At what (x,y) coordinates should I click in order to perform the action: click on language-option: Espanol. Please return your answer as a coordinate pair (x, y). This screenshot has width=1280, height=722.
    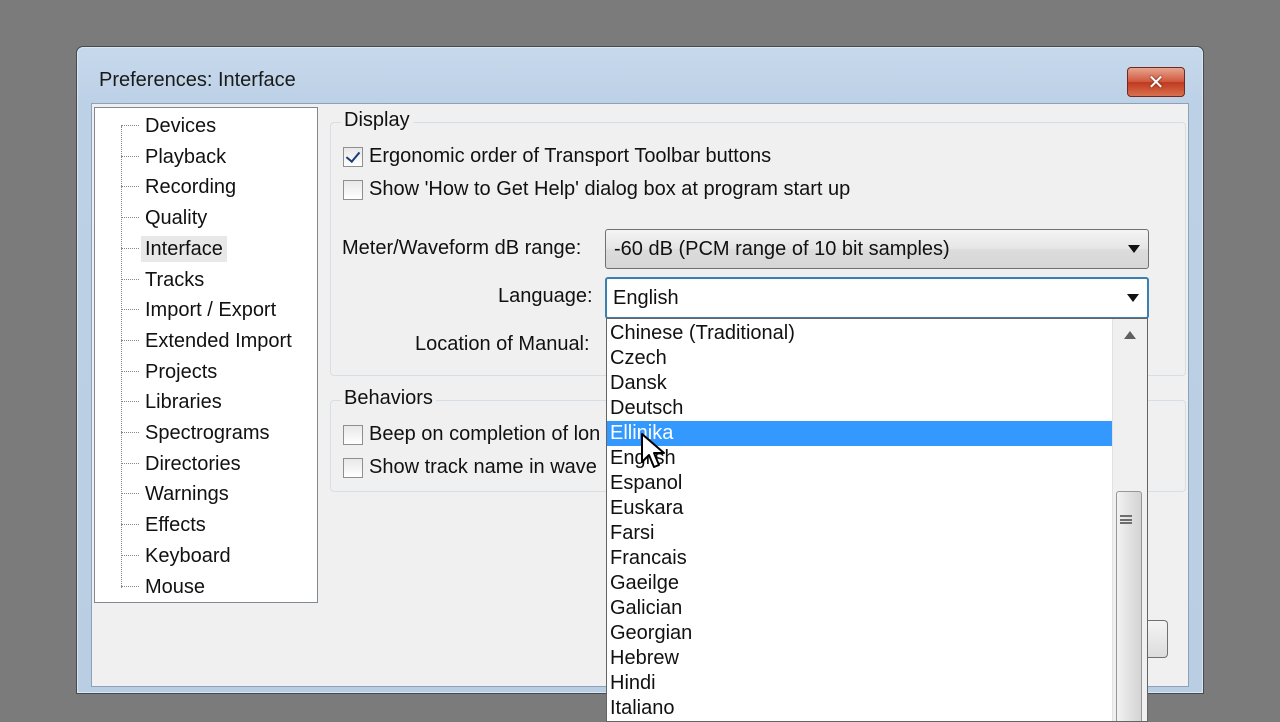
    Looking at the image, I should click on (861, 483).